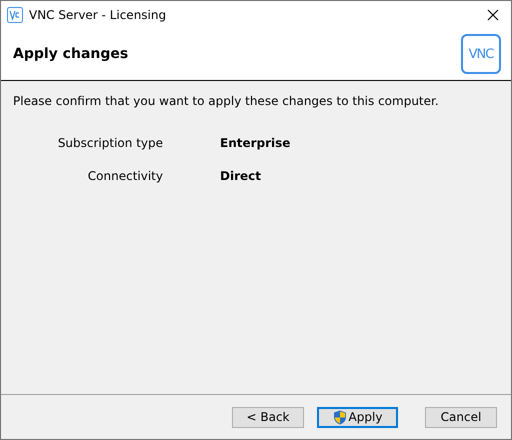  What do you see at coordinates (109, 143) in the screenshot?
I see `field-label: Subscription type` at bounding box center [109, 143].